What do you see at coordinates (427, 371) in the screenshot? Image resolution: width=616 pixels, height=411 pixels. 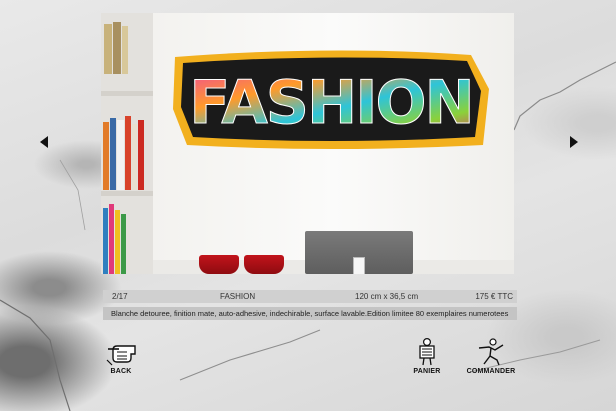 I see `panier-label: PANIER` at bounding box center [427, 371].